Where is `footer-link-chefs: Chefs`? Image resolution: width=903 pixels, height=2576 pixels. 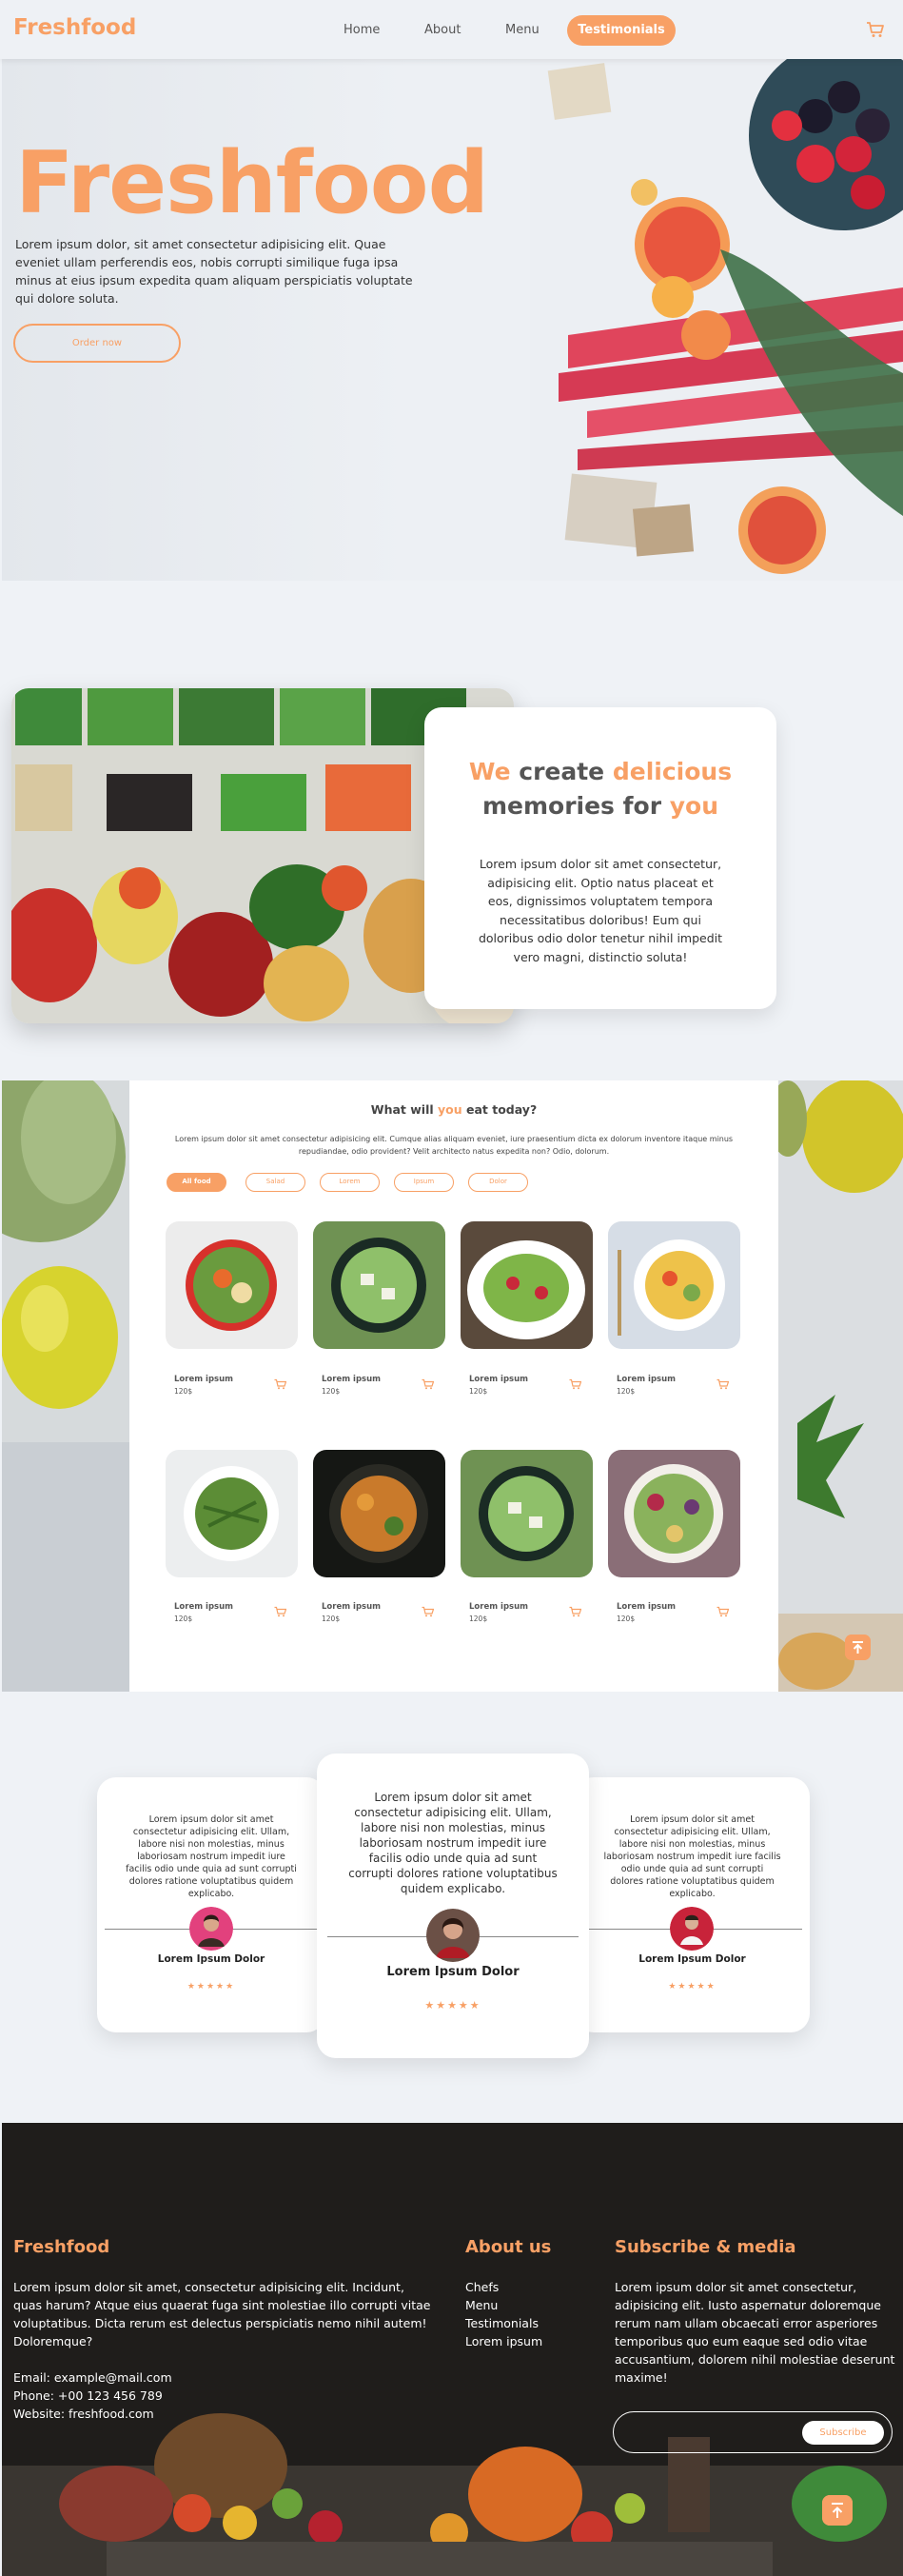 footer-link-chefs: Chefs is located at coordinates (482, 2287).